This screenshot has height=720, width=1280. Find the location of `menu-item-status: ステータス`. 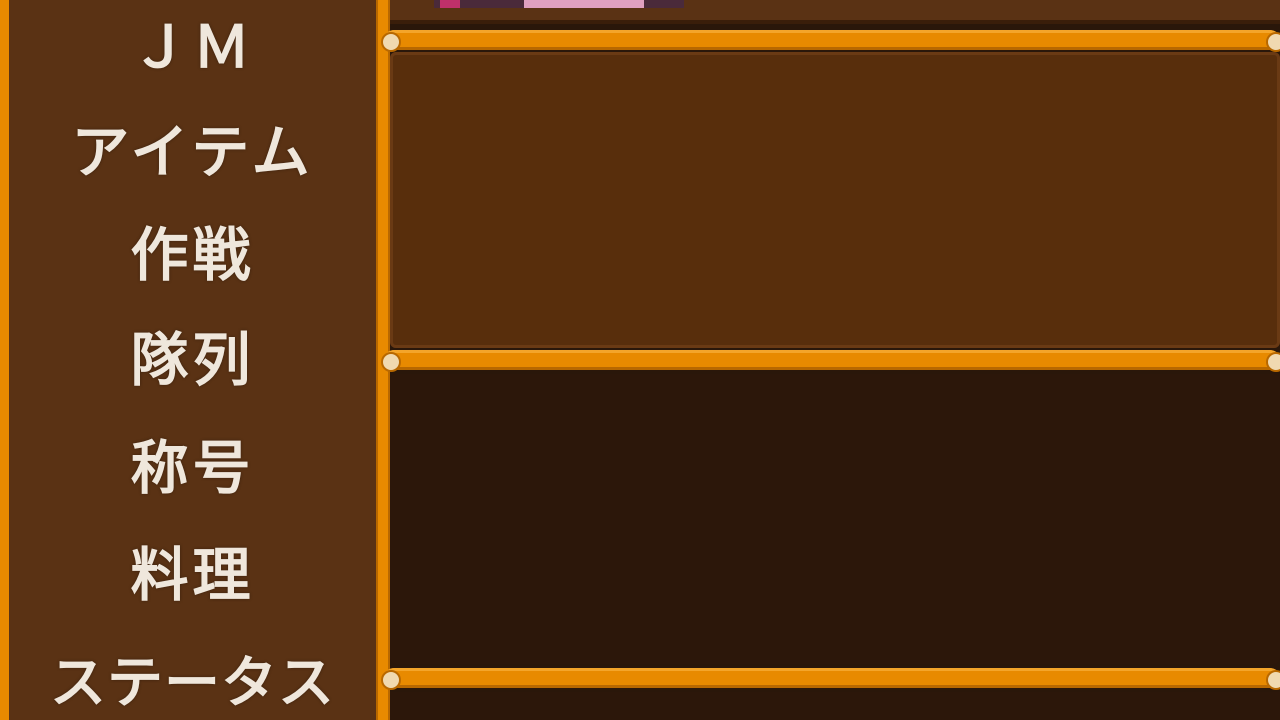

menu-item-status: ステータス is located at coordinates (192, 674).